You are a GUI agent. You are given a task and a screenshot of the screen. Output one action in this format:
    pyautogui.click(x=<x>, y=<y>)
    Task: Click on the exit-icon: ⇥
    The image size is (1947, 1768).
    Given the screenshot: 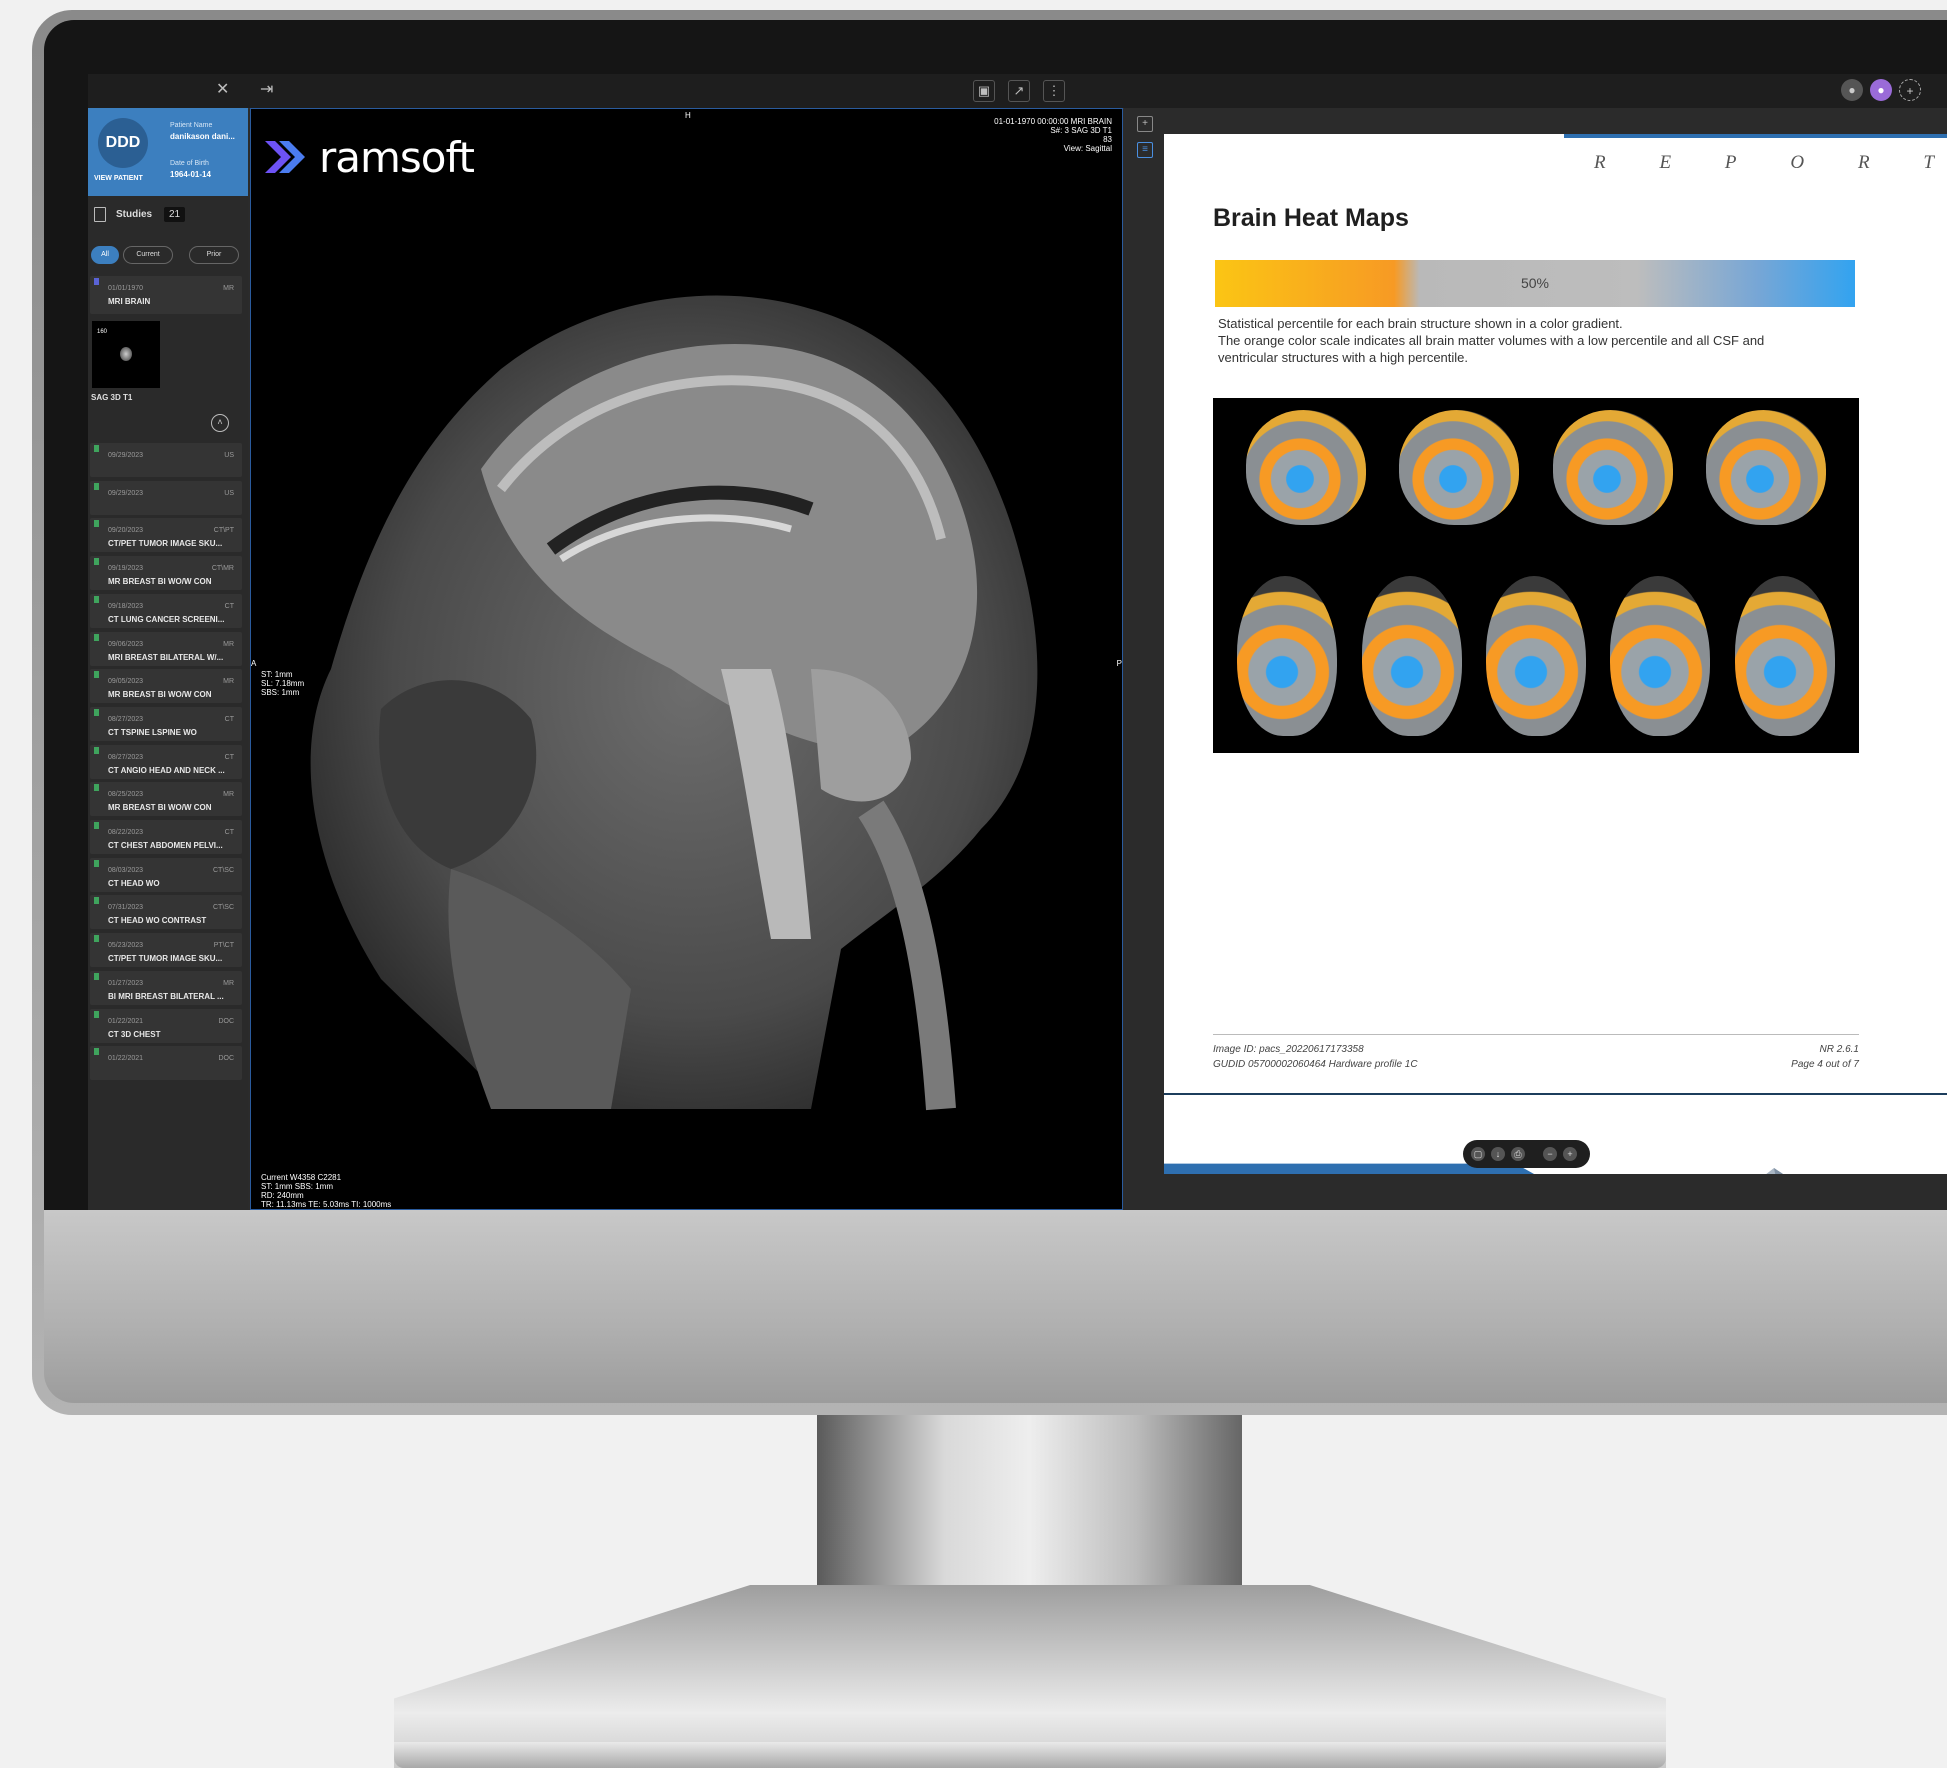 What is the action you would take?
    pyautogui.click(x=266, y=89)
    